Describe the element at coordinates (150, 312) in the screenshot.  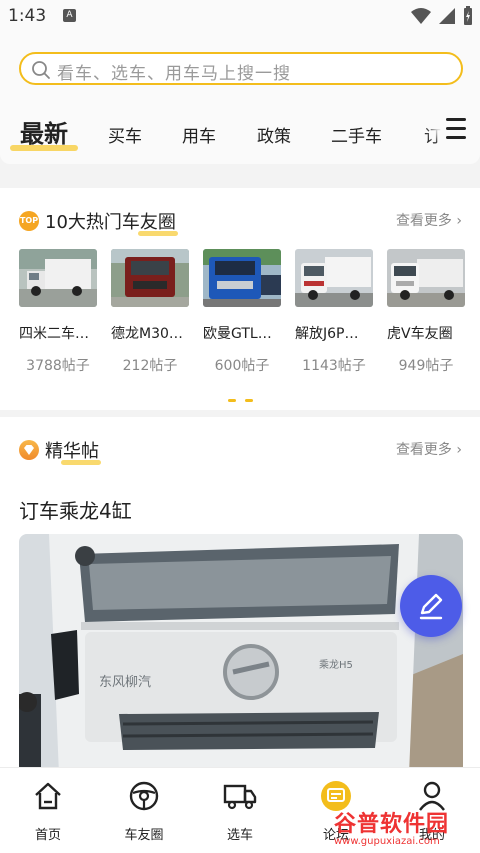
I see `circle-card: 德龙M30… 212帖子` at that location.